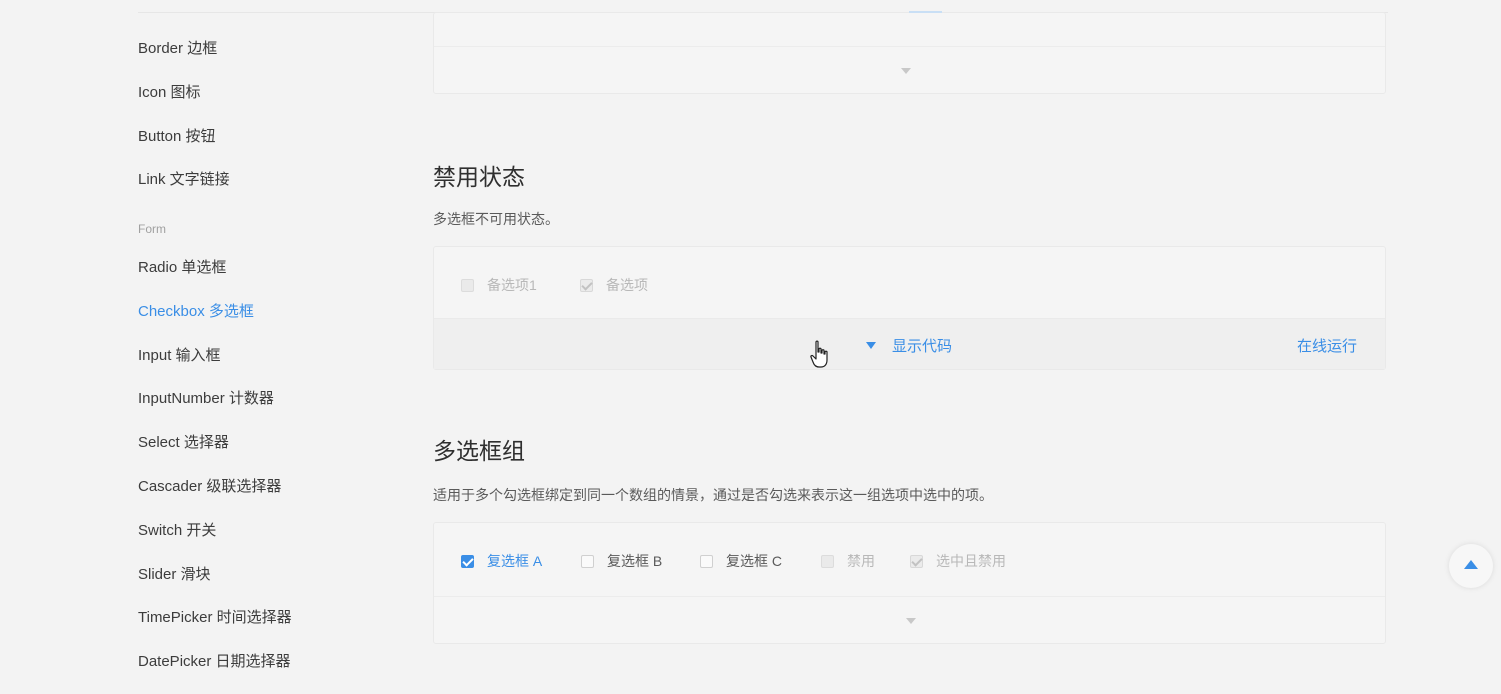 Image resolution: width=1501 pixels, height=694 pixels. What do you see at coordinates (214, 660) in the screenshot?
I see `sidebar-item-datepicker: DatePicker 日期选择器` at bounding box center [214, 660].